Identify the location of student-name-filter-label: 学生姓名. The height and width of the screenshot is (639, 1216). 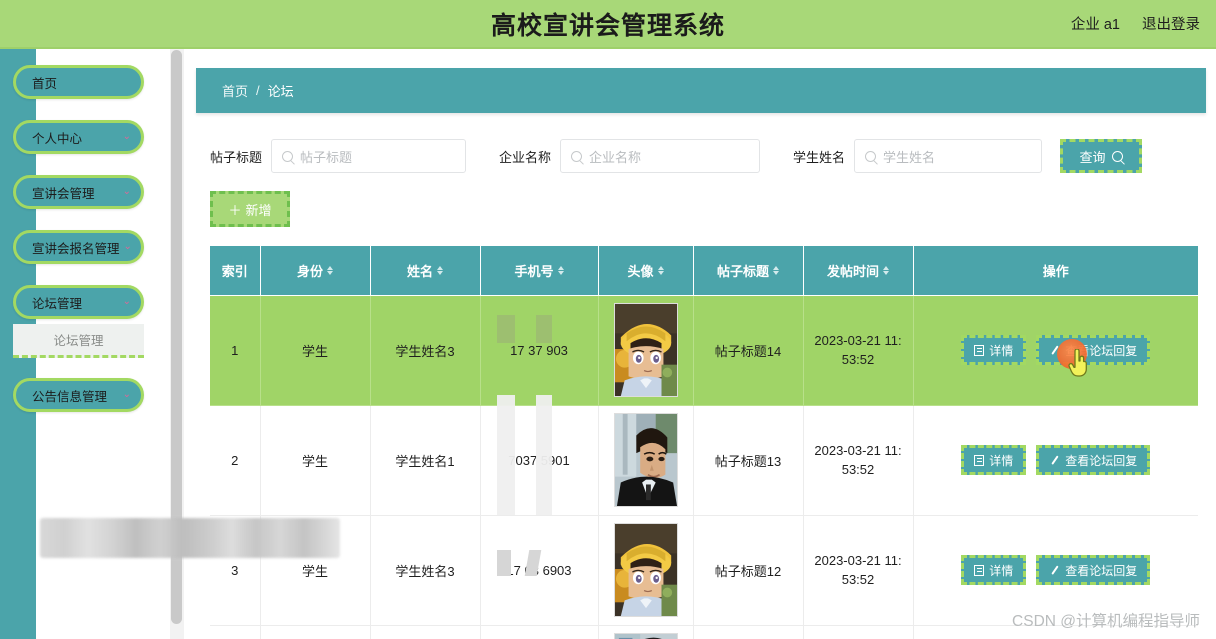
(819, 157).